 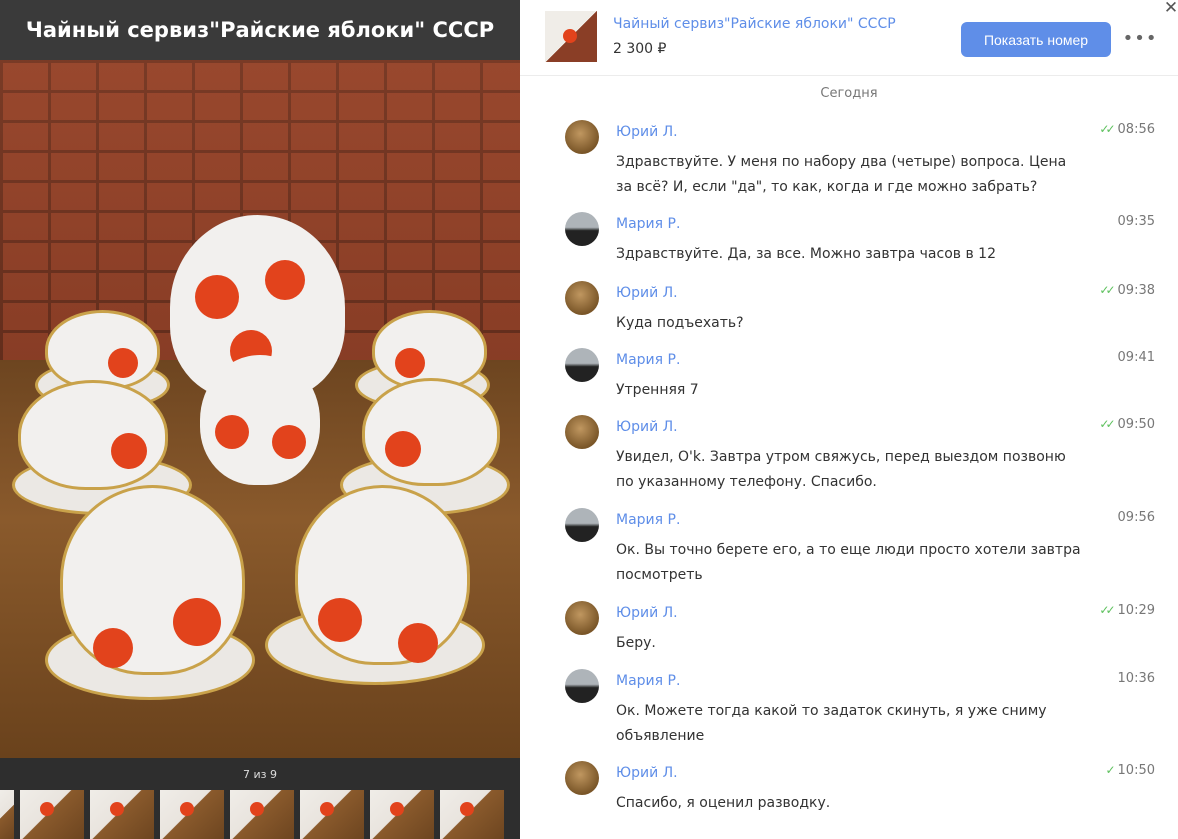 I want to click on show-number-button: Показать номер, so click(x=1036, y=39).